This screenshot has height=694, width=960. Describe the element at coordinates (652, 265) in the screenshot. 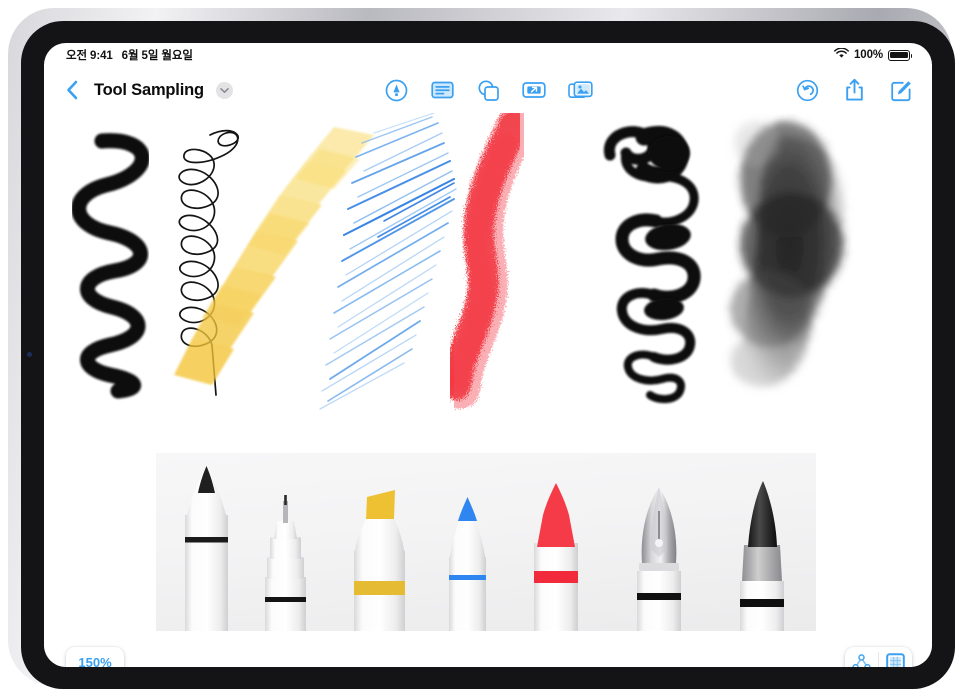

I see `calligraphy-stroke` at that location.